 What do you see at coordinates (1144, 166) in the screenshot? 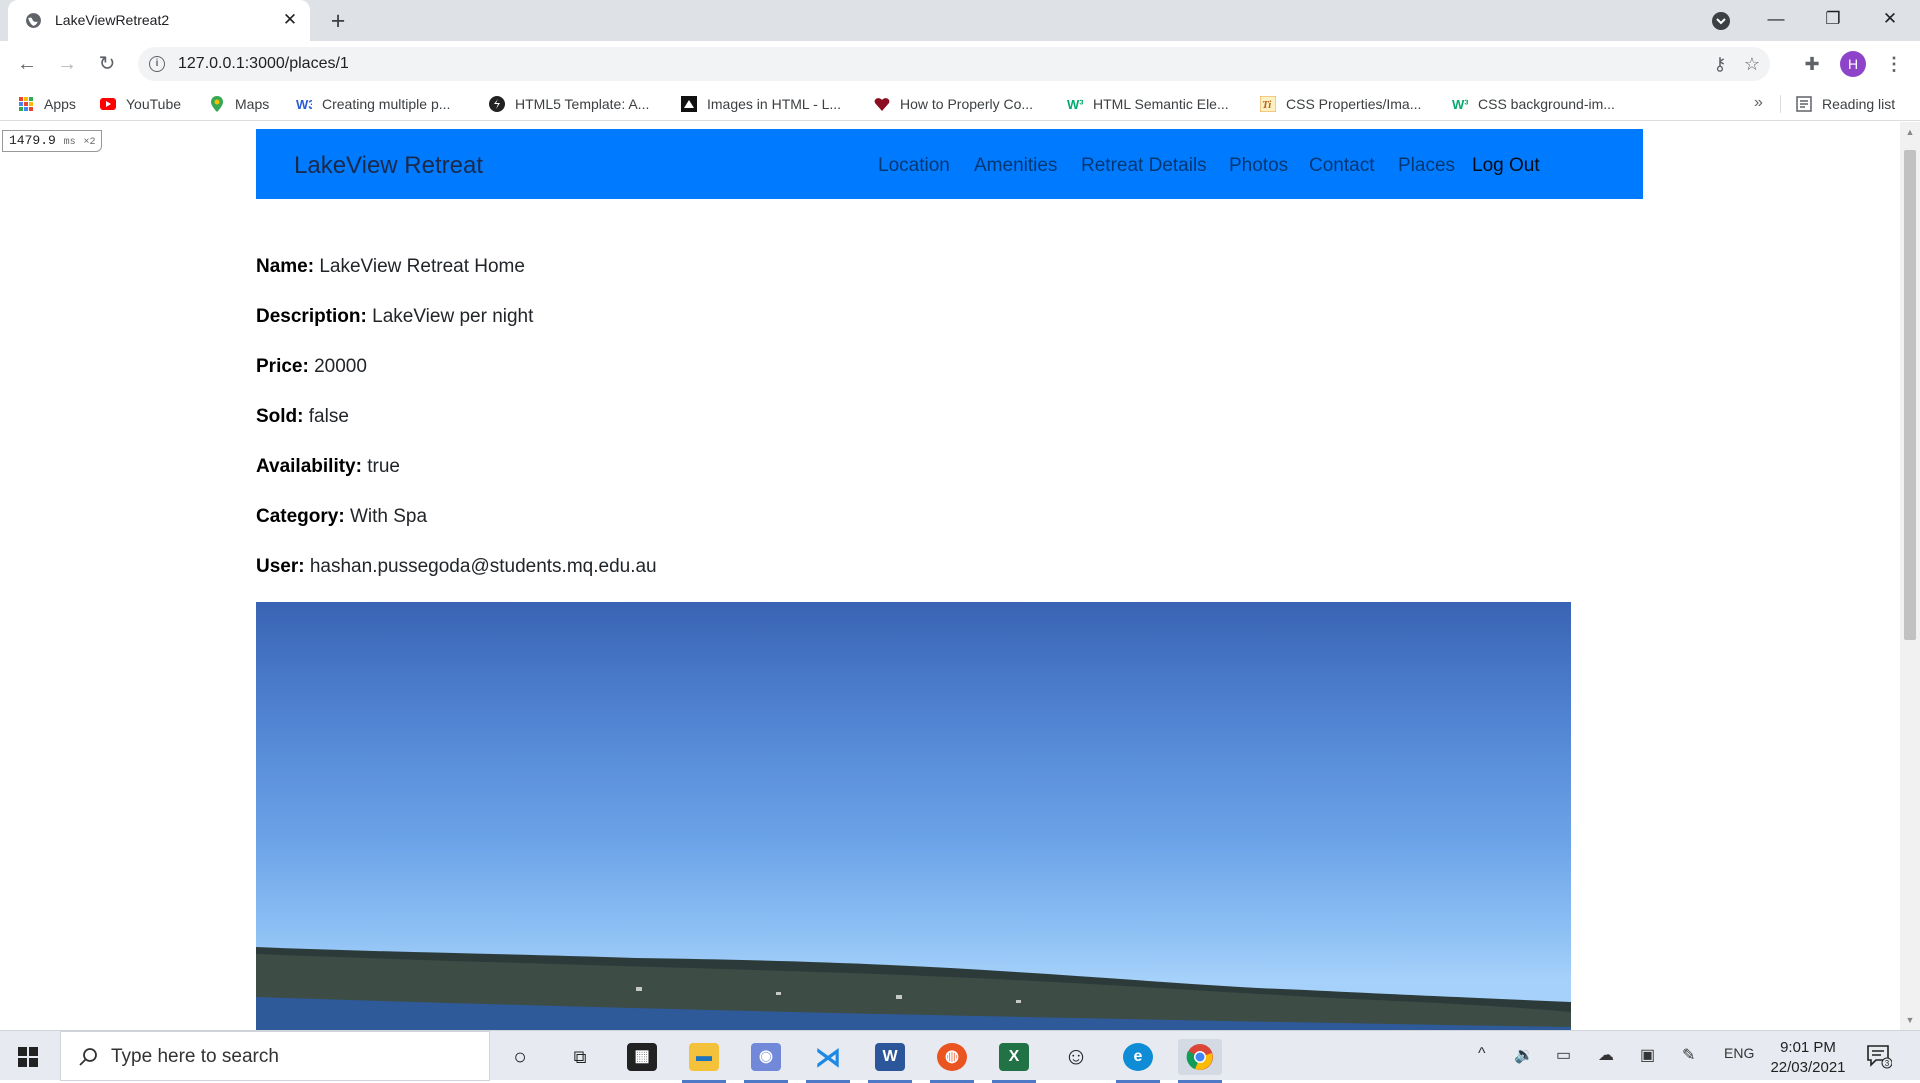
I see `nav-link-retreat-details: Retreat Details` at bounding box center [1144, 166].